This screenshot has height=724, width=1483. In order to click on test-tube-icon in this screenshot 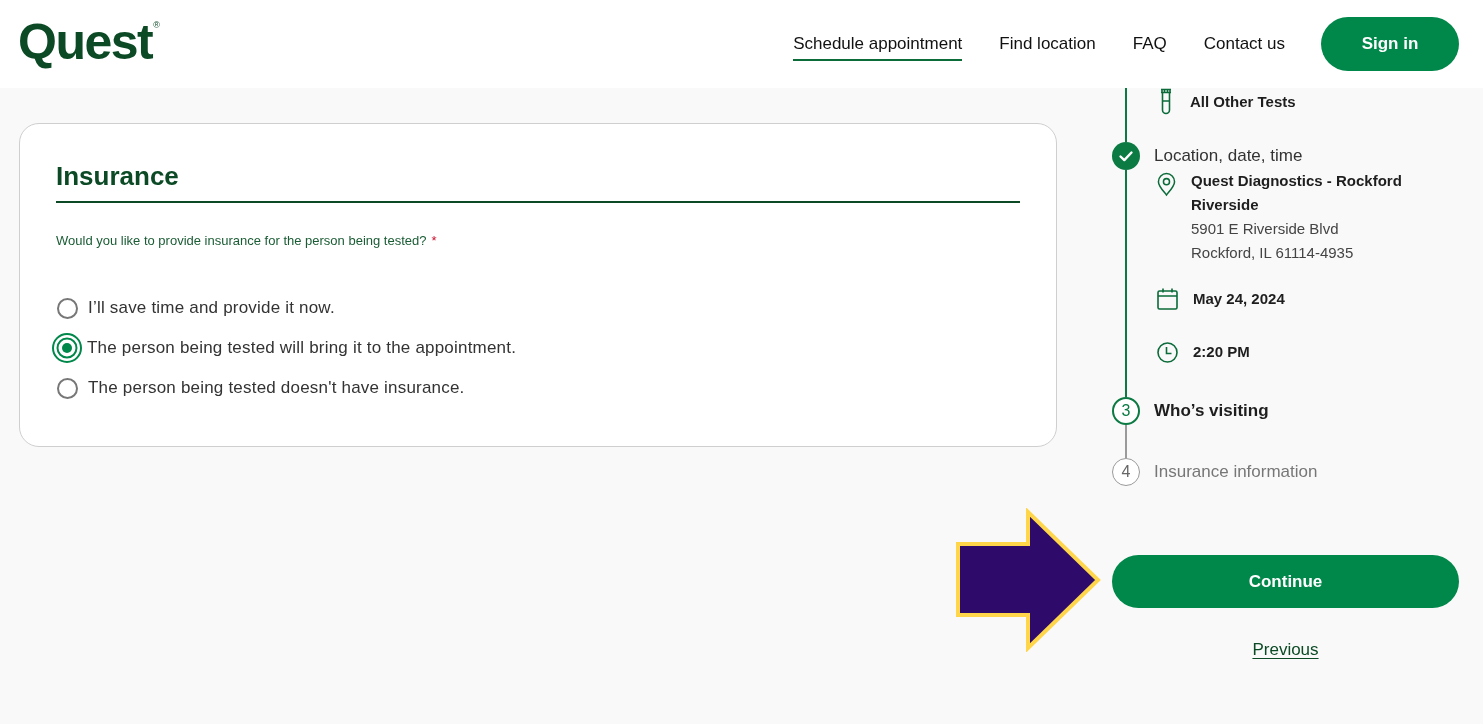, I will do `click(1166, 101)`.